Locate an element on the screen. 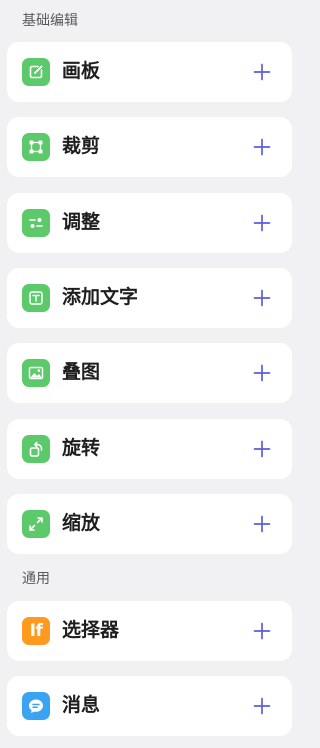  tool-item-add-text: 添加文字 is located at coordinates (149, 297).